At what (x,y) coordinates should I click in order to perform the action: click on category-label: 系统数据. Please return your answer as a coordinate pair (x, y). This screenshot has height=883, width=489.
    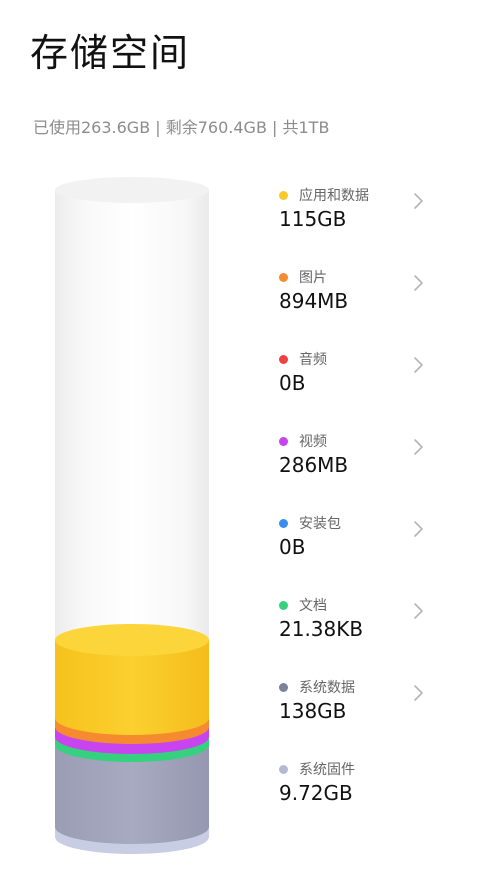
    Looking at the image, I should click on (327, 688).